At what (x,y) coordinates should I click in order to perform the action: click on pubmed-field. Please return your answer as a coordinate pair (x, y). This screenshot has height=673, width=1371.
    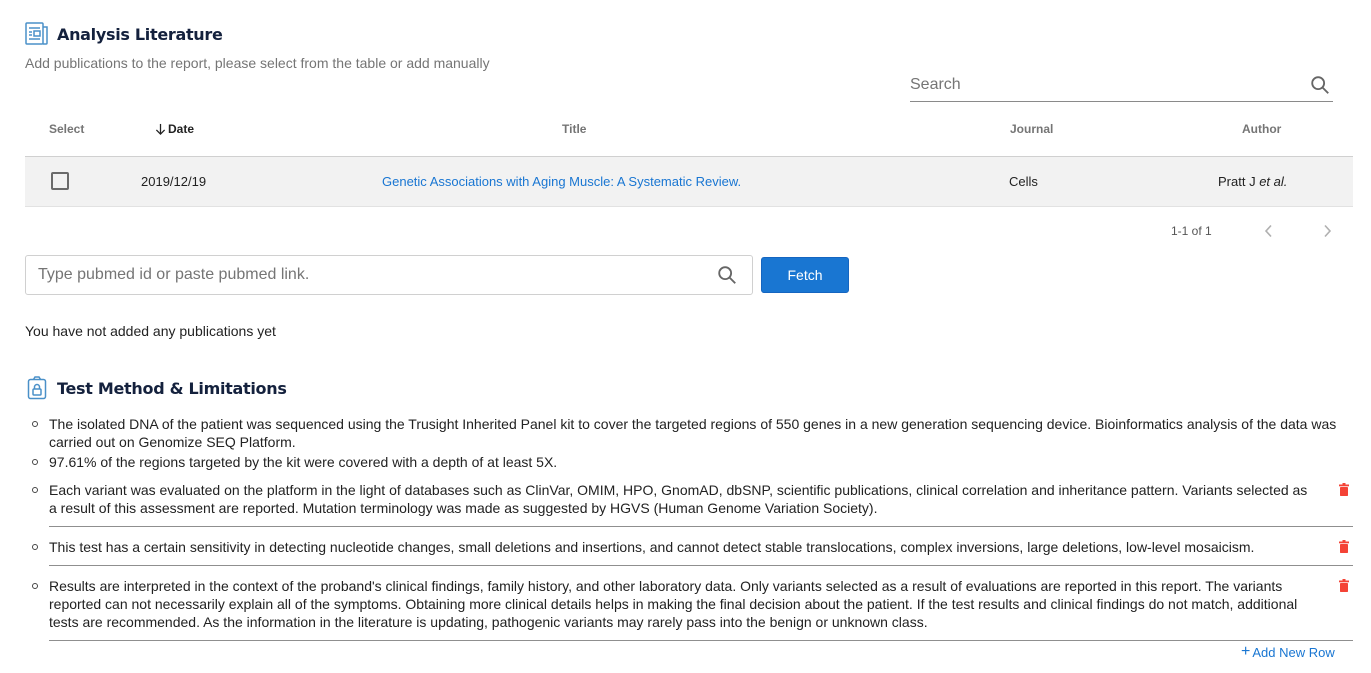
    Looking at the image, I should click on (389, 275).